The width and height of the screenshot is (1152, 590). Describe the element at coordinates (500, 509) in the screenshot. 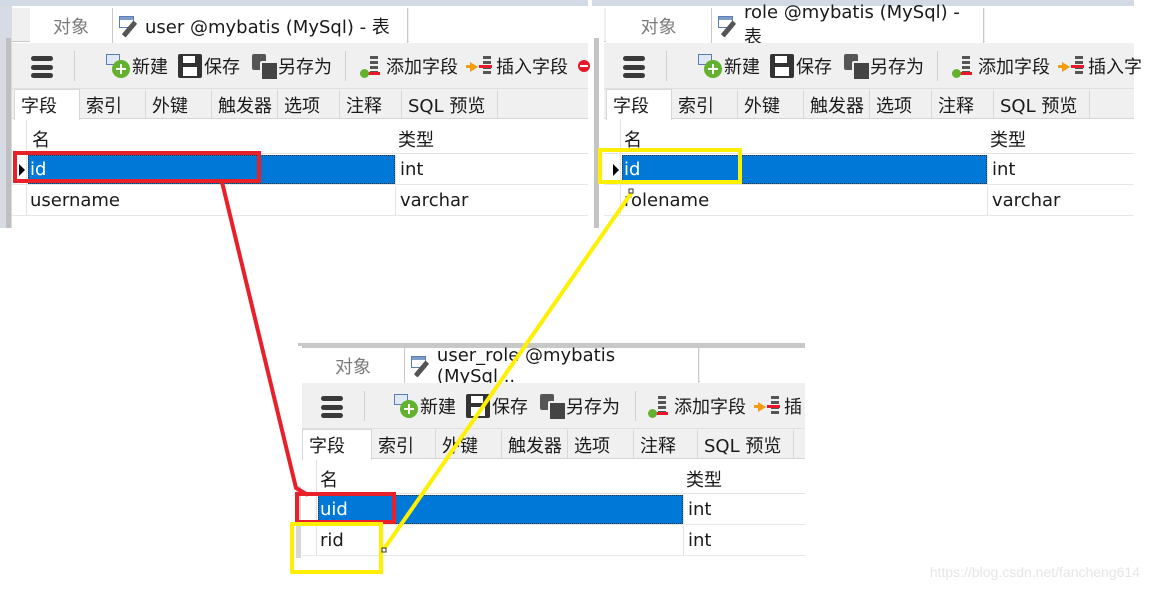

I see `field-name-cell: uid` at that location.